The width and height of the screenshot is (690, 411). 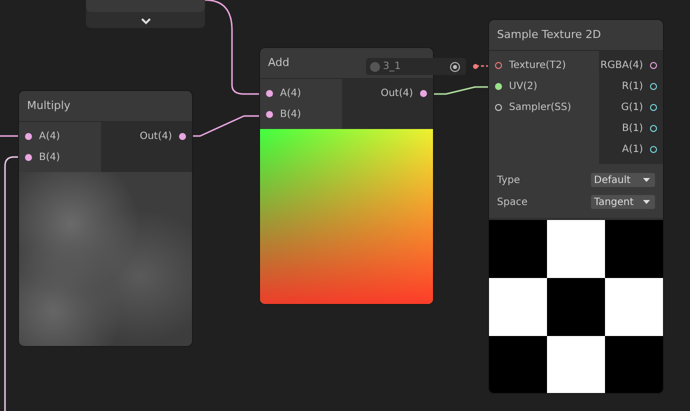 What do you see at coordinates (375, 67) in the screenshot?
I see `property-icon` at bounding box center [375, 67].